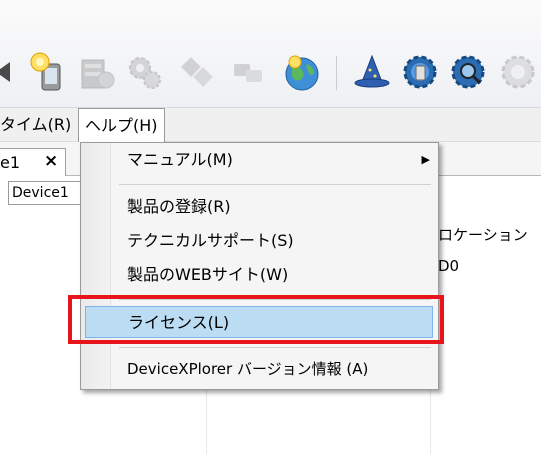 This screenshot has height=454, width=541. What do you see at coordinates (196, 72) in the screenshot?
I see `disabled-tools-icon` at bounding box center [196, 72].